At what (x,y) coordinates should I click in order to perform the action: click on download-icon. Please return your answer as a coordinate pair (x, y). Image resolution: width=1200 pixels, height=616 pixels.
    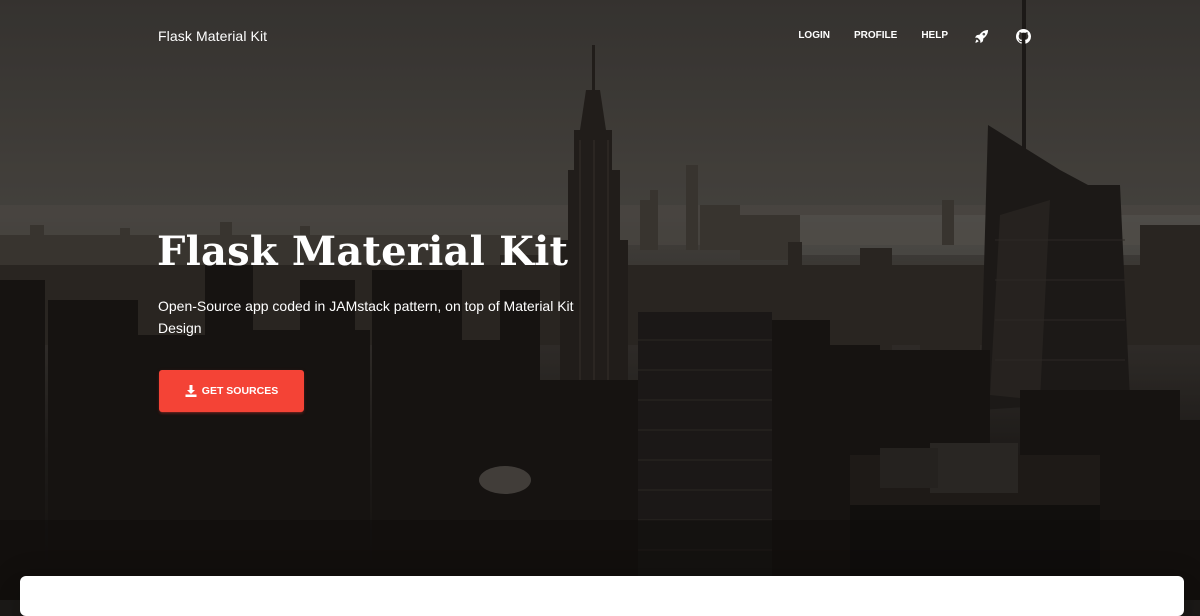
    Looking at the image, I should click on (191, 391).